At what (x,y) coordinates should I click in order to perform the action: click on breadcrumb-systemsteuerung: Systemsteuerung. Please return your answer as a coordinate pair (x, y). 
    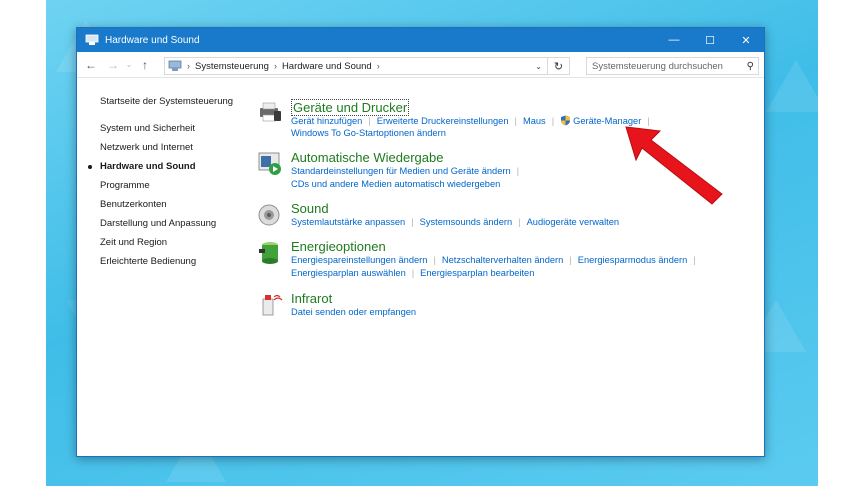
    Looking at the image, I should click on (232, 66).